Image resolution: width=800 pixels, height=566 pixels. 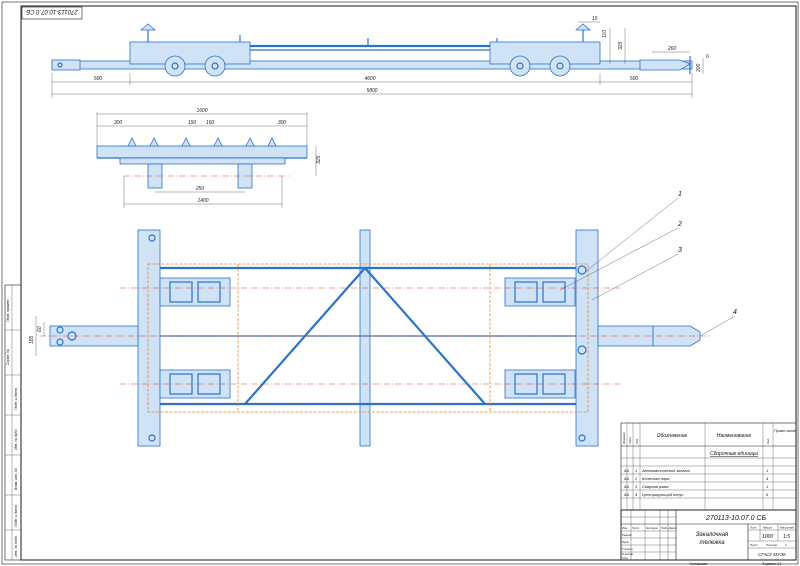 I want to click on dim-110: 110, so click(x=605, y=34).